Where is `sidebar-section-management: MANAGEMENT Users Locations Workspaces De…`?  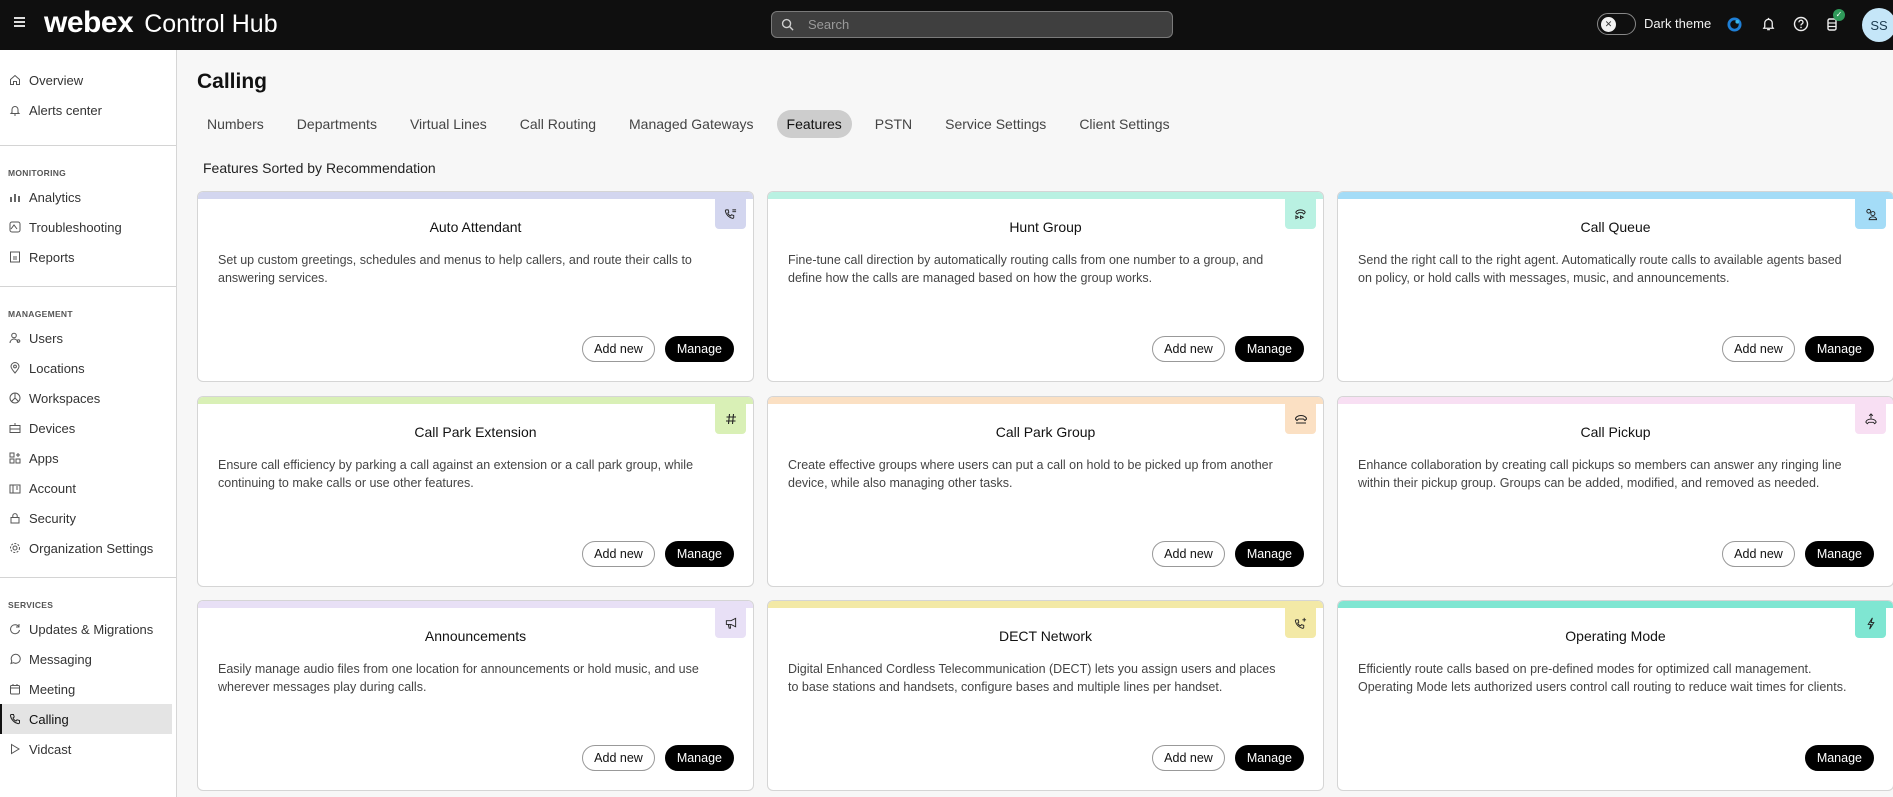 sidebar-section-management: MANAGEMENT Users Locations Workspaces De… is located at coordinates (88, 432).